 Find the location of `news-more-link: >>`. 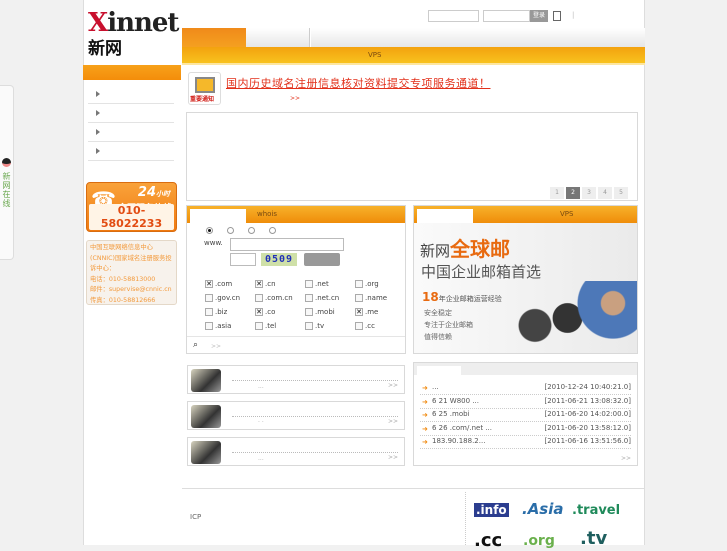

news-more-link: >> is located at coordinates (626, 458).